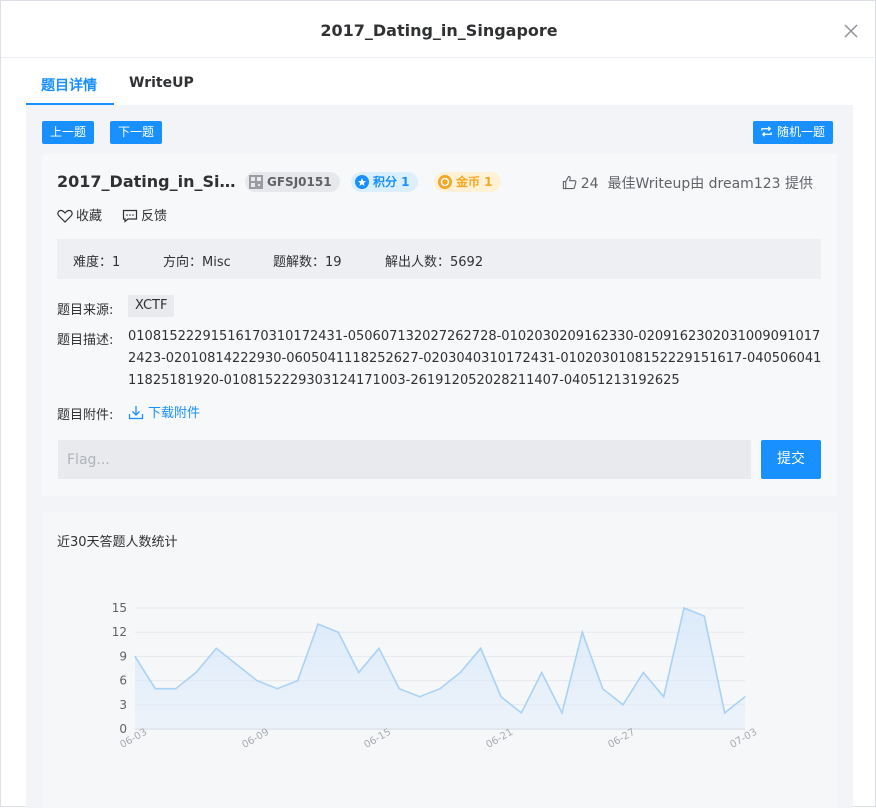 The image size is (876, 808). I want to click on flag-input, so click(404, 459).